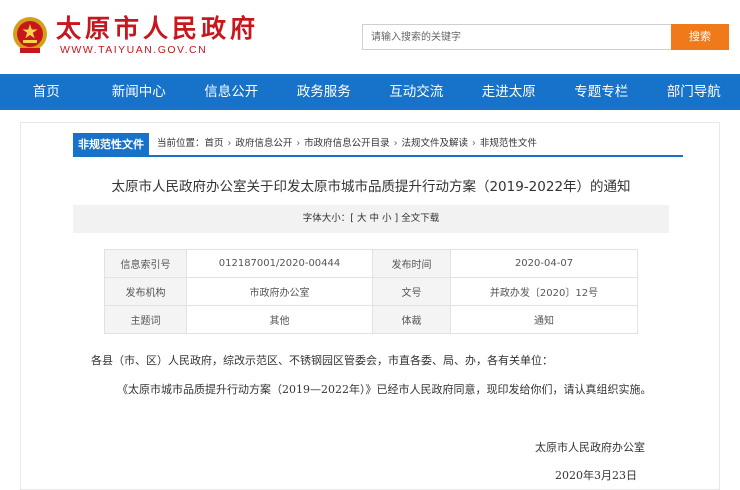 The image size is (740, 490). What do you see at coordinates (30, 35) in the screenshot?
I see `national-emblem-icon` at bounding box center [30, 35].